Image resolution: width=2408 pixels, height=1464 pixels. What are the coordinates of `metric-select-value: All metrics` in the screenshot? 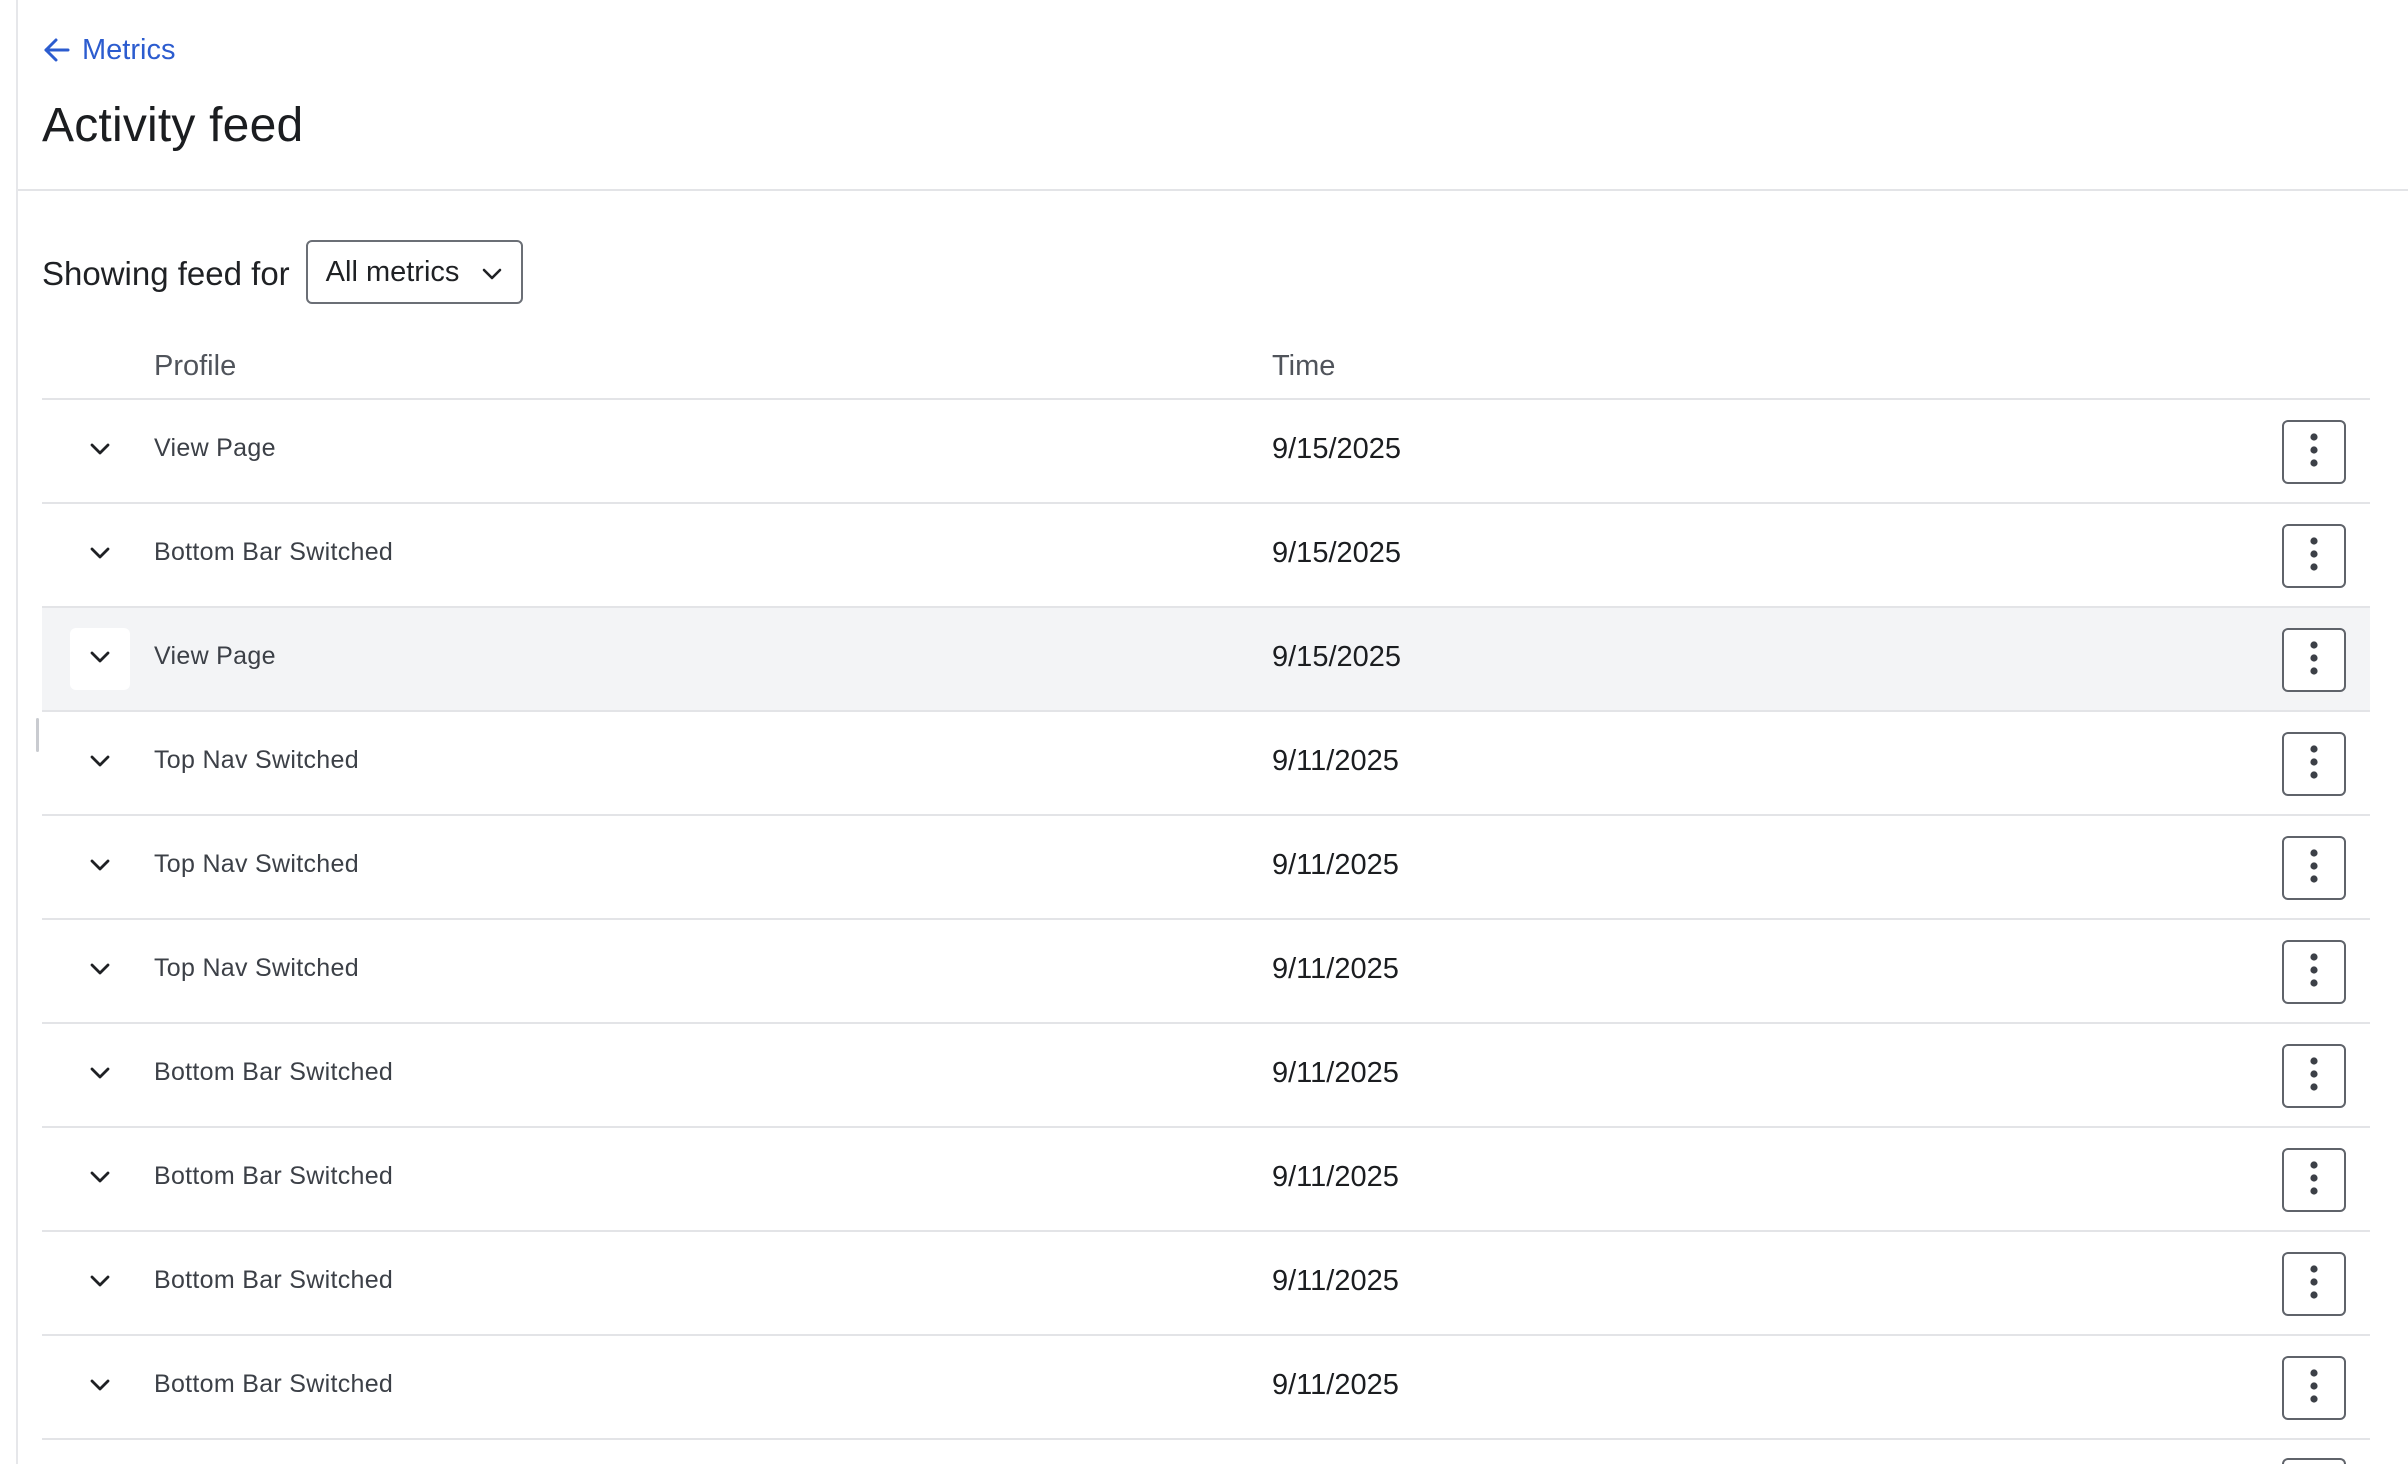 It's located at (392, 271).